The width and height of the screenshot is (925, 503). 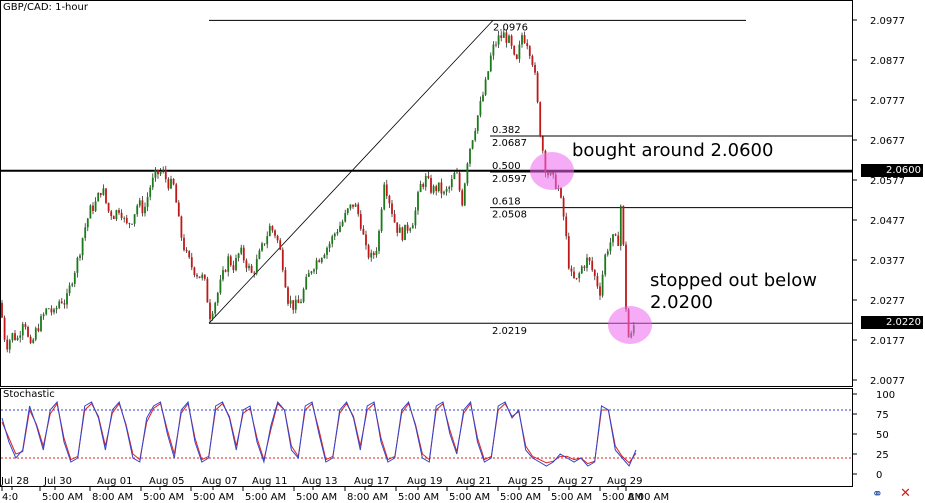 What do you see at coordinates (905, 494) in the screenshot?
I see `close-x-icon: ✕` at bounding box center [905, 494].